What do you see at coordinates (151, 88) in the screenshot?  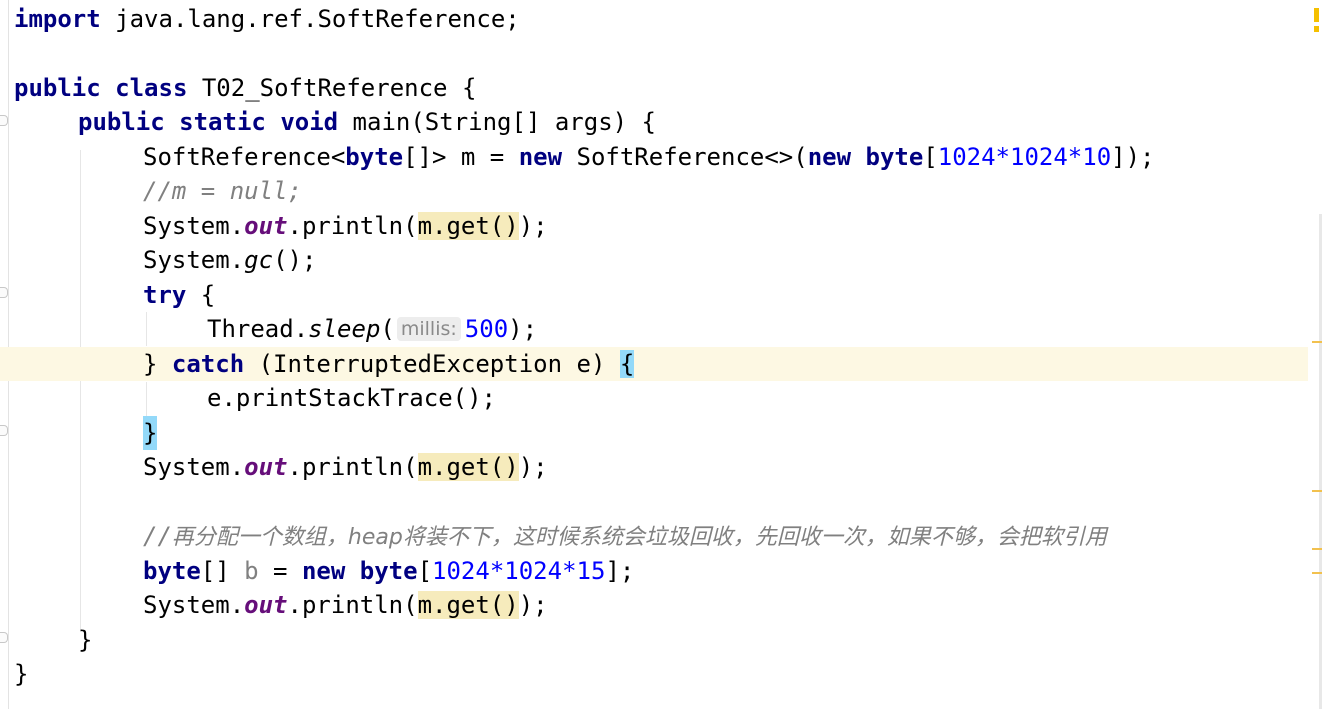 I see `keyword: class` at bounding box center [151, 88].